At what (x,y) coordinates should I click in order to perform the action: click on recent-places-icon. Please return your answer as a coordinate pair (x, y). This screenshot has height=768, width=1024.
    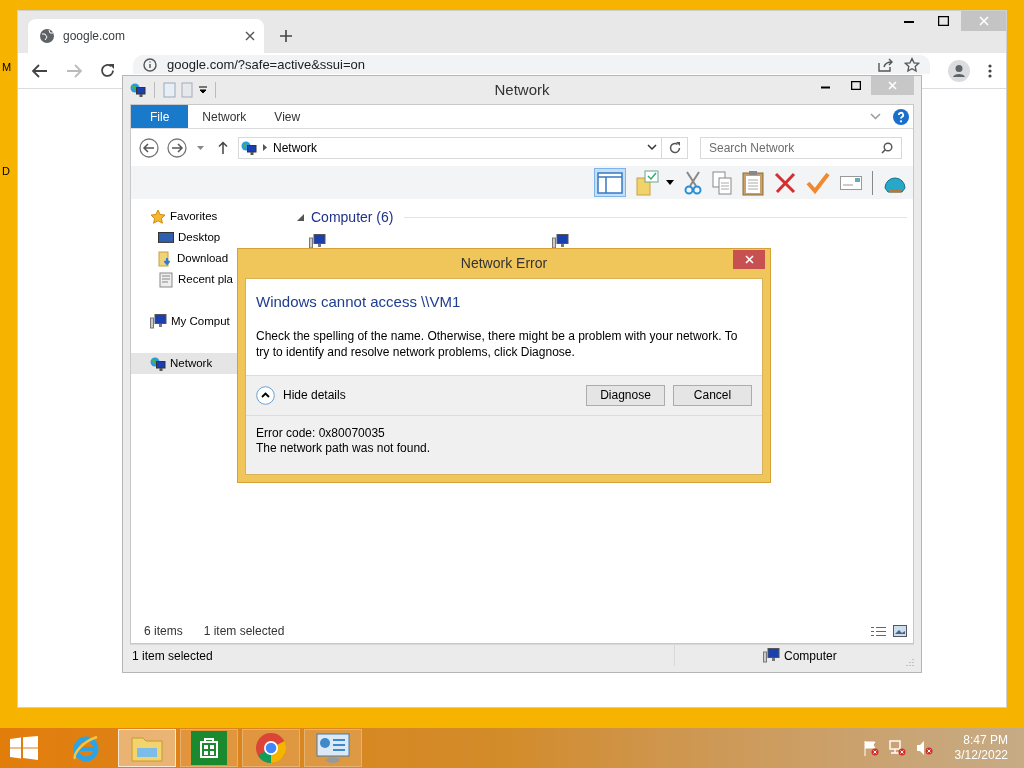
    Looking at the image, I should click on (166, 279).